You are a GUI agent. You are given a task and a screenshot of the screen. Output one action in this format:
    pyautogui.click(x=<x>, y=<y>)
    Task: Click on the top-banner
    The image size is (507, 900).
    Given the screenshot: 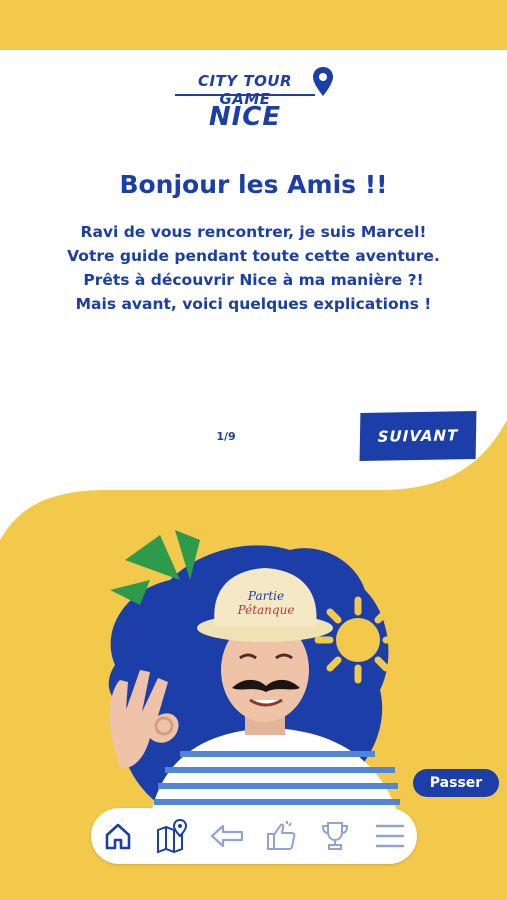 What is the action you would take?
    pyautogui.click(x=253, y=25)
    